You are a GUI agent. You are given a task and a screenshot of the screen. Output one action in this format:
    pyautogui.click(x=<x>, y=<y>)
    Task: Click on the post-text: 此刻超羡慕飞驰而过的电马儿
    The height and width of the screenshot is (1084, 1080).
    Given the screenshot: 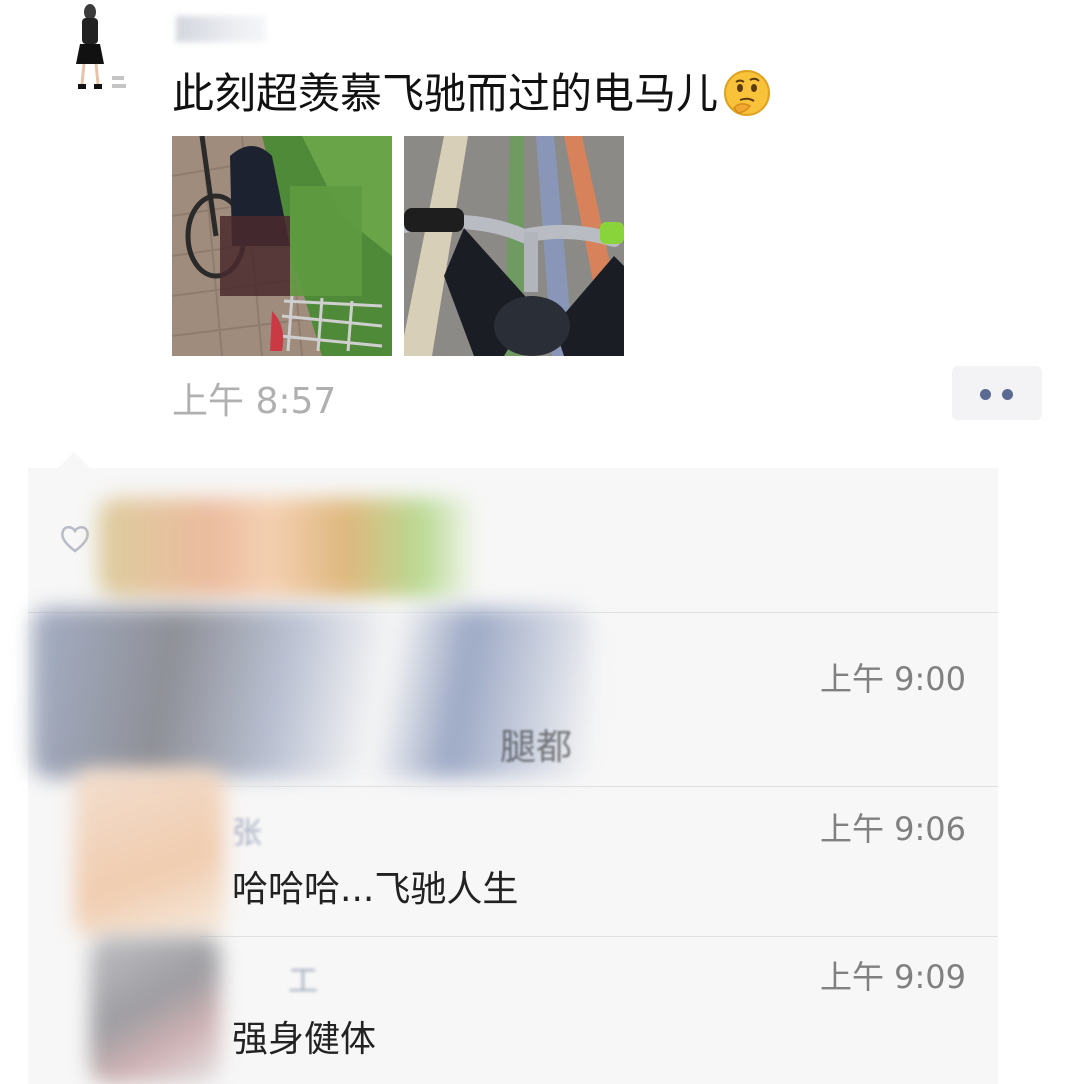 What is the action you would take?
    pyautogui.click(x=472, y=91)
    